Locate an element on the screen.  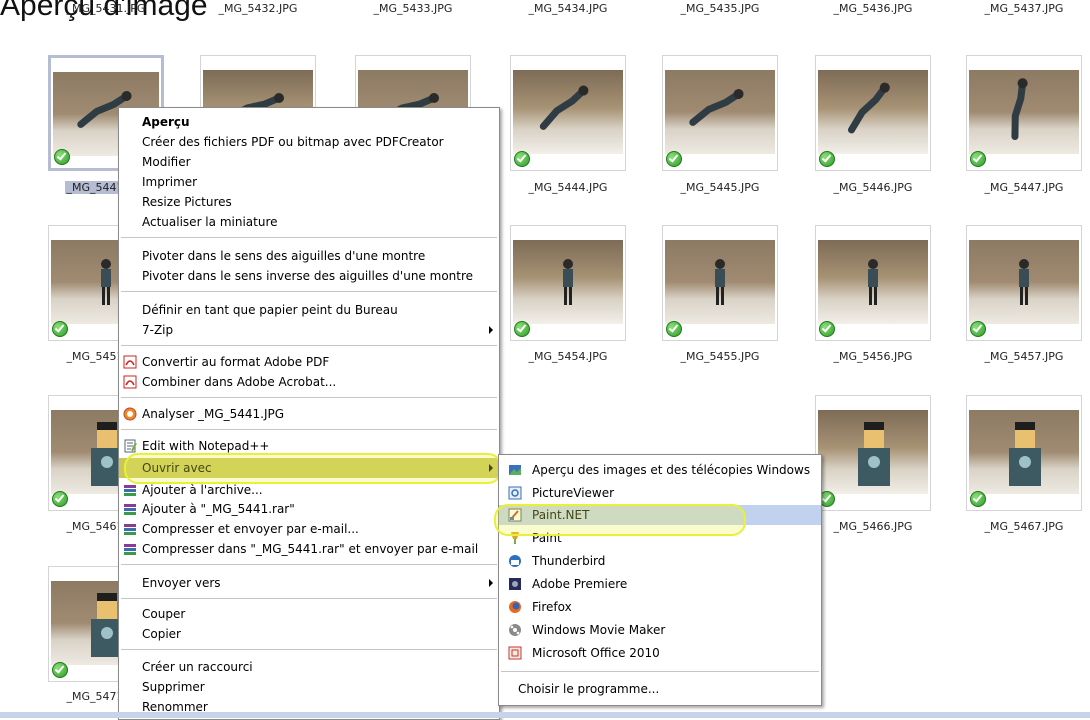
app-paint: Paint is located at coordinates (660, 538).